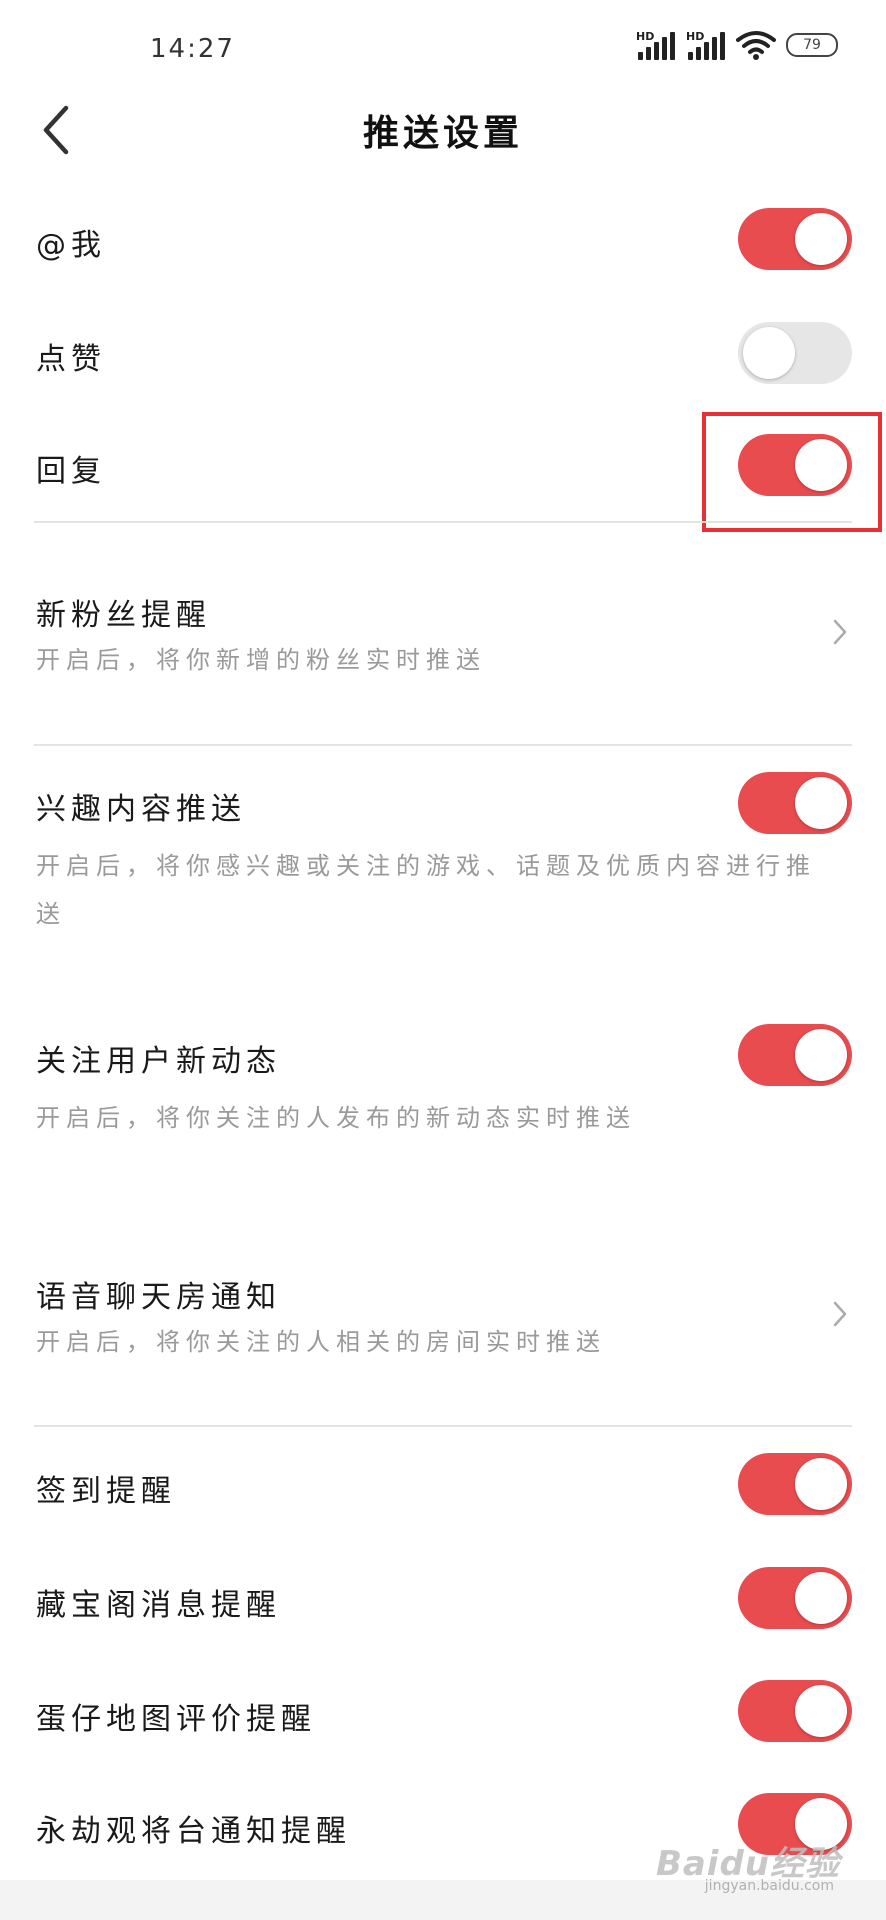 This screenshot has height=1920, width=886. Describe the element at coordinates (192, 49) in the screenshot. I see `status-time: 14:27` at that location.